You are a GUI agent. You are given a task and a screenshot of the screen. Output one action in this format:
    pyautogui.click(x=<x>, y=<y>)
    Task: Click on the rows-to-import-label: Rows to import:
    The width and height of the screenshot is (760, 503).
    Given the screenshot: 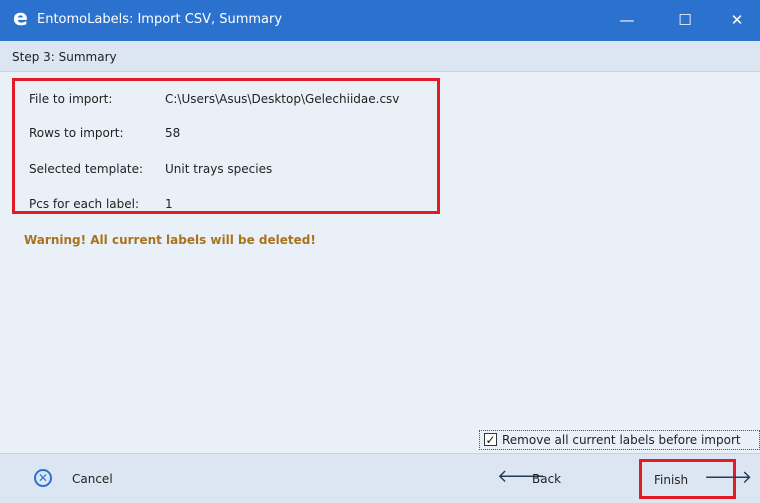 What is the action you would take?
    pyautogui.click(x=76, y=133)
    